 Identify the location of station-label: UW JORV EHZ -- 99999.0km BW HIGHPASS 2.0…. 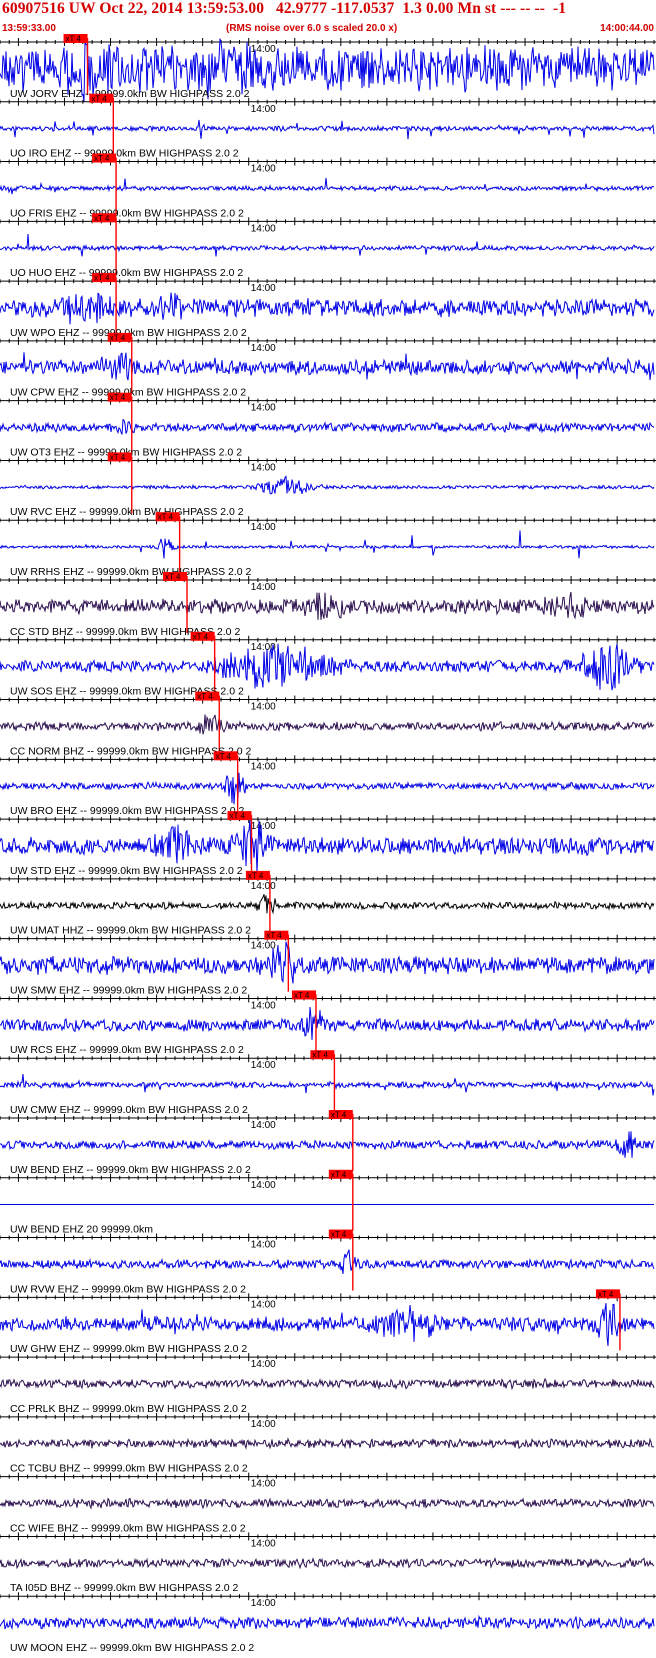
(130, 94).